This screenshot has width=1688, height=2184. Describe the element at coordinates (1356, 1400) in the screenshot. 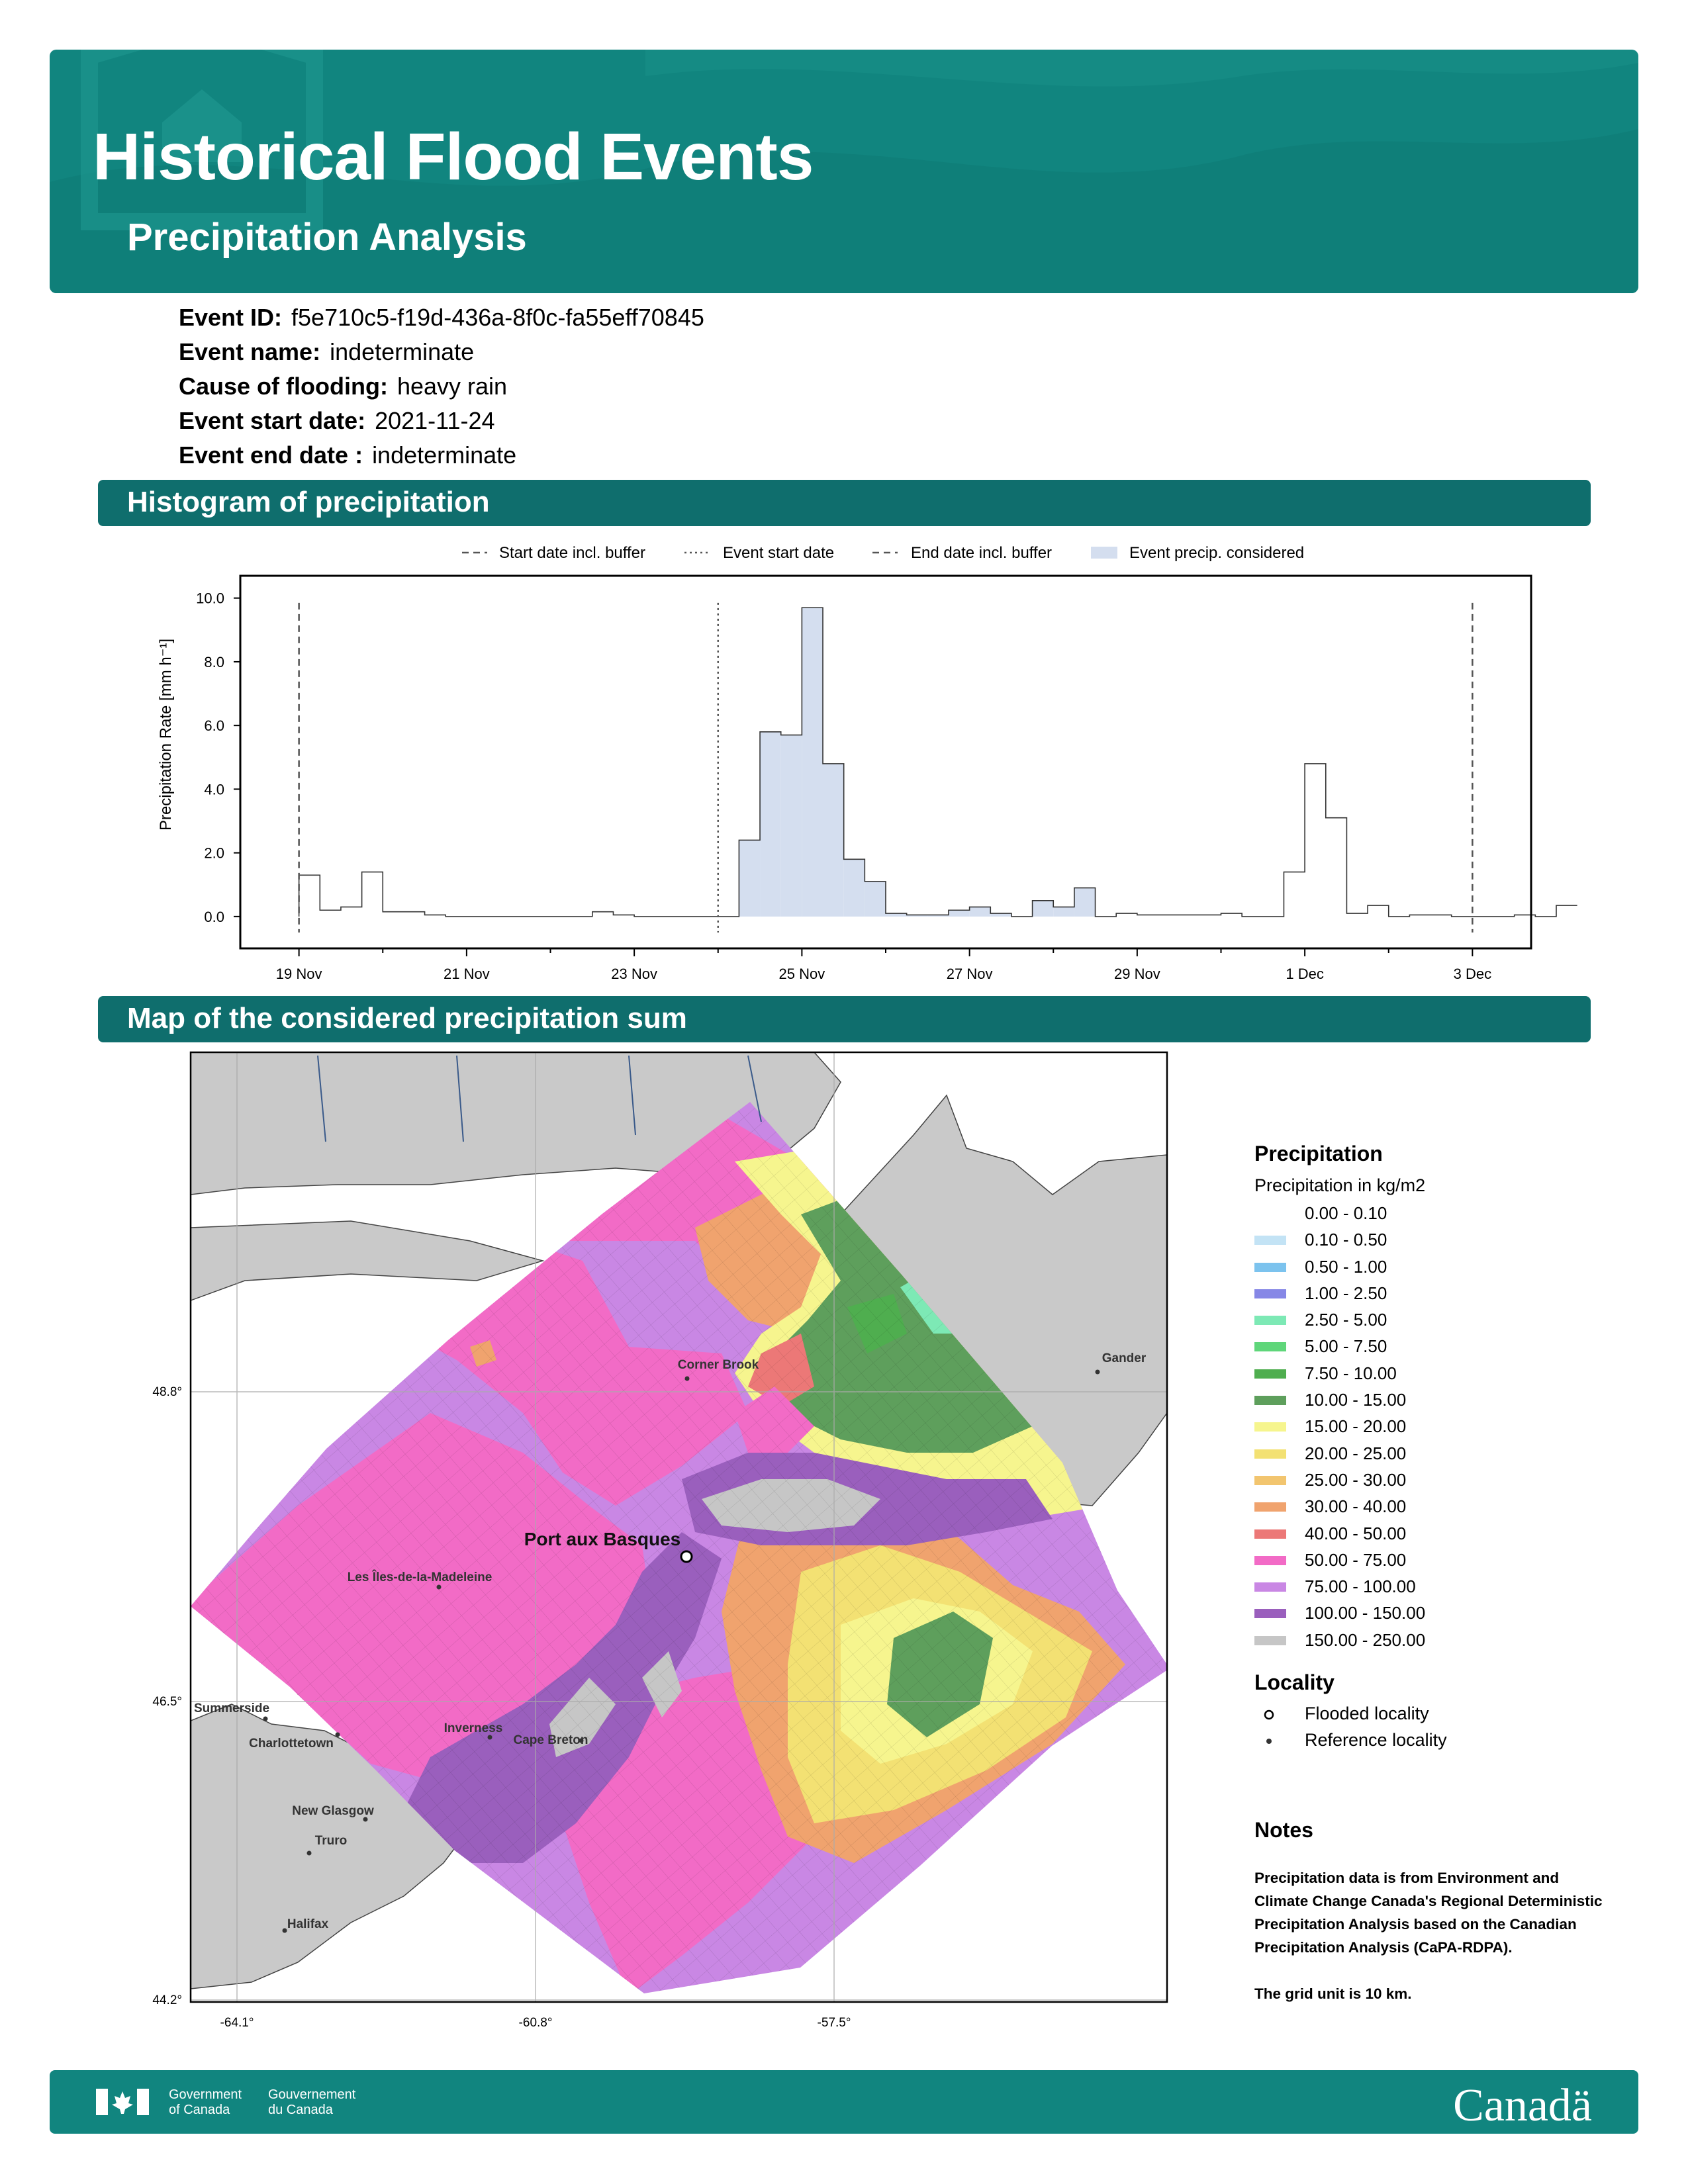

I see `legend-class-label: 10.00 - 15.00` at that location.